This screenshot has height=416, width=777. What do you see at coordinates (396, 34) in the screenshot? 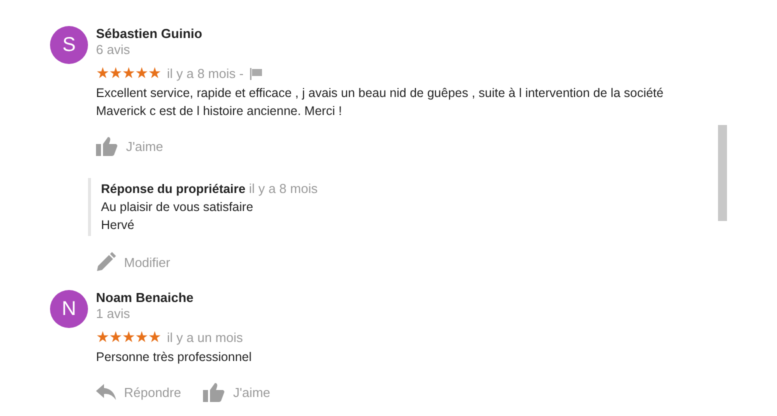
I see `reviewer-name: Sébastien Guinio` at bounding box center [396, 34].